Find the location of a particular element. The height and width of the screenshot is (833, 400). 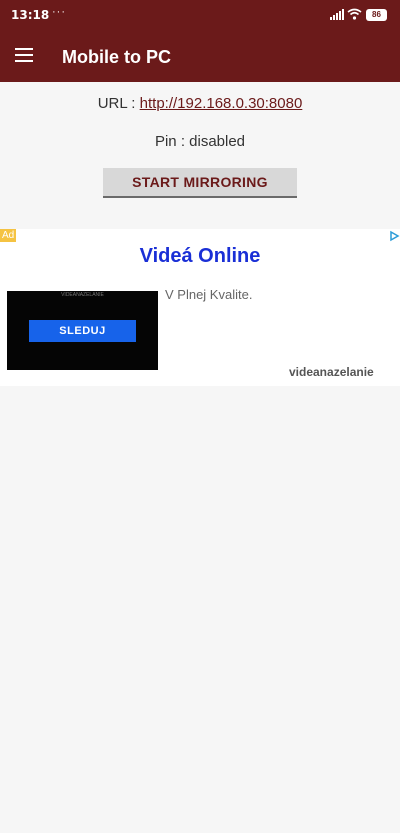

start-mirroring-button: START MIRRORING is located at coordinates (200, 183).